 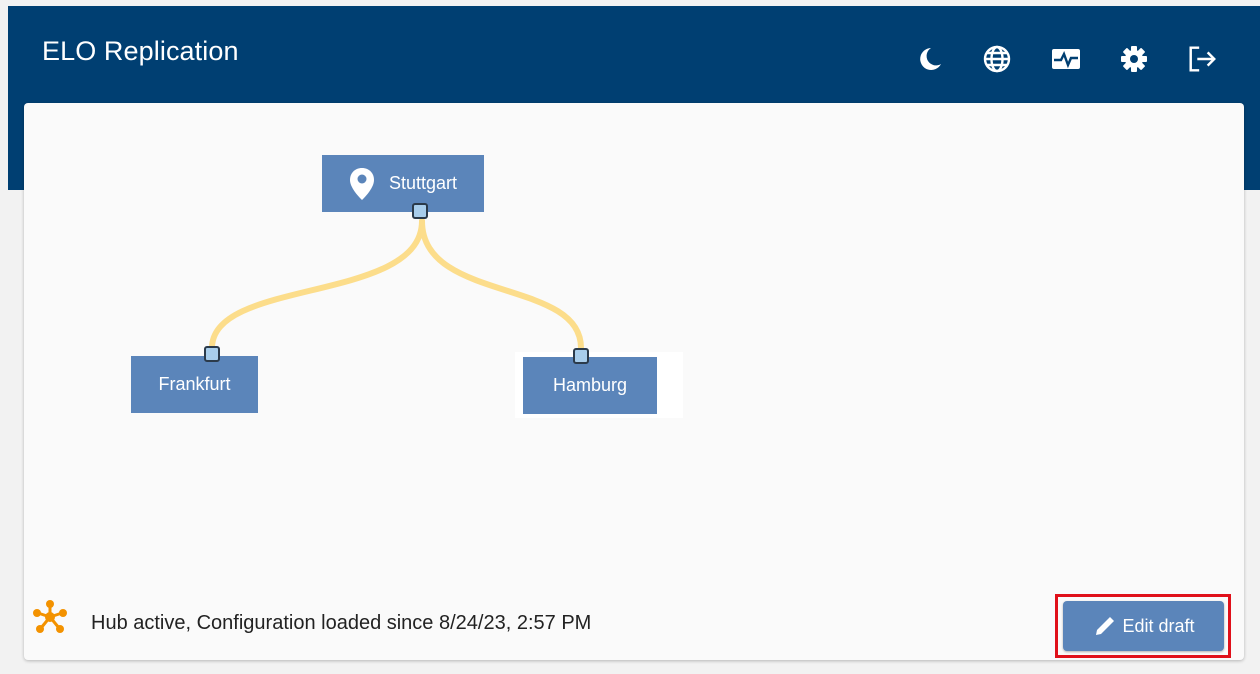 What do you see at coordinates (1105, 626) in the screenshot?
I see `pencil-icon` at bounding box center [1105, 626].